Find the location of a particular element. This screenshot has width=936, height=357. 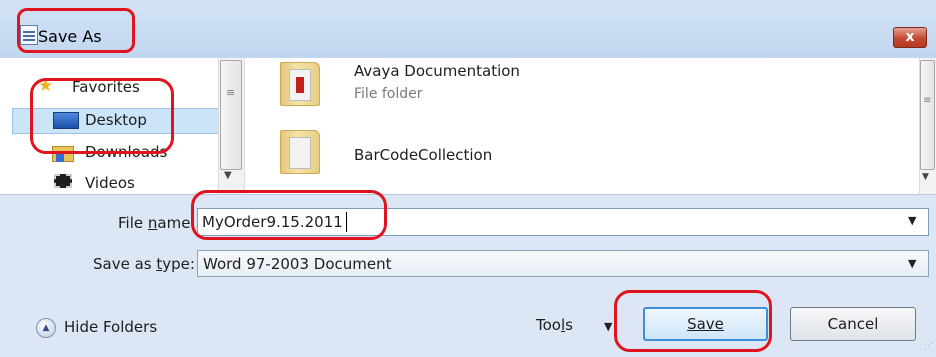

highlight-save-button is located at coordinates (693, 321).